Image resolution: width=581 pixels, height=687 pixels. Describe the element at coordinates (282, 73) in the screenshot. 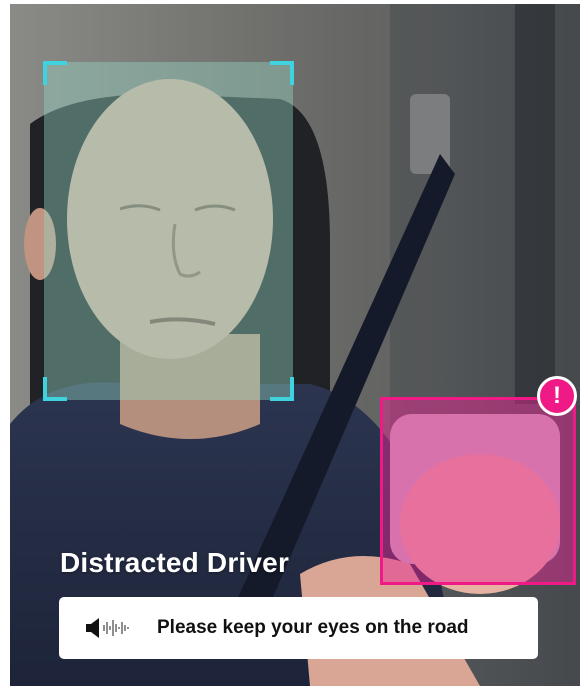

I see `face-box-corner-top-right` at that location.